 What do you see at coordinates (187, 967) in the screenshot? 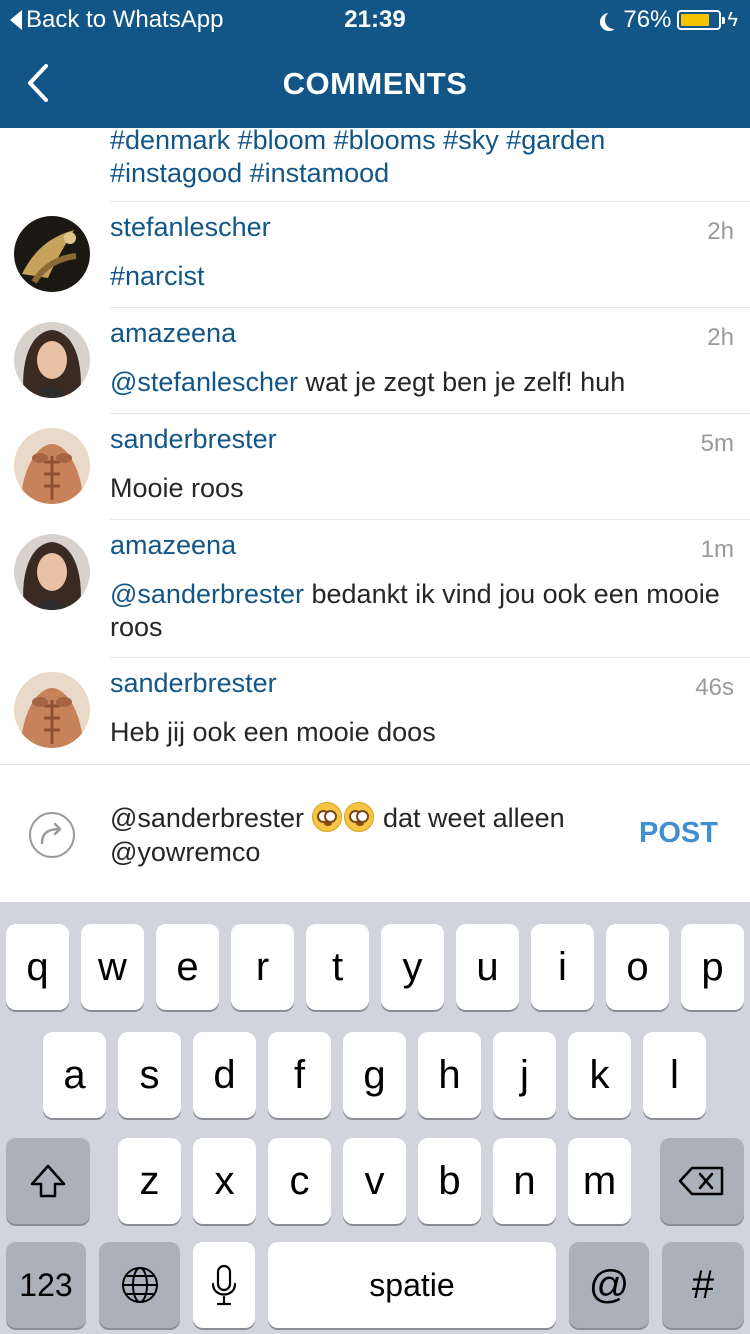
I see `key-e: e` at bounding box center [187, 967].